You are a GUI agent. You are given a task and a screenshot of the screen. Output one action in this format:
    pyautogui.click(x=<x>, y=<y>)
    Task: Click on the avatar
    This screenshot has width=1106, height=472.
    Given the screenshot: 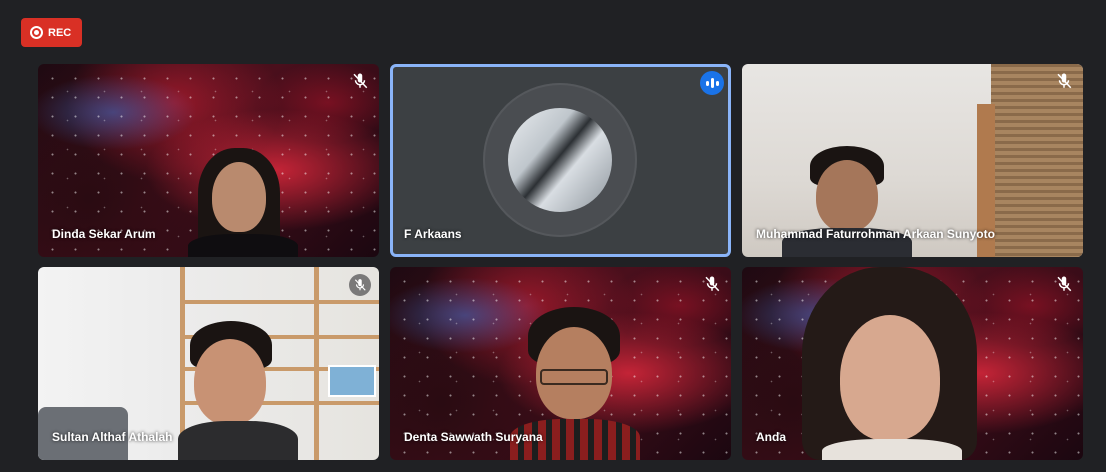 What is the action you would take?
    pyautogui.click(x=560, y=160)
    